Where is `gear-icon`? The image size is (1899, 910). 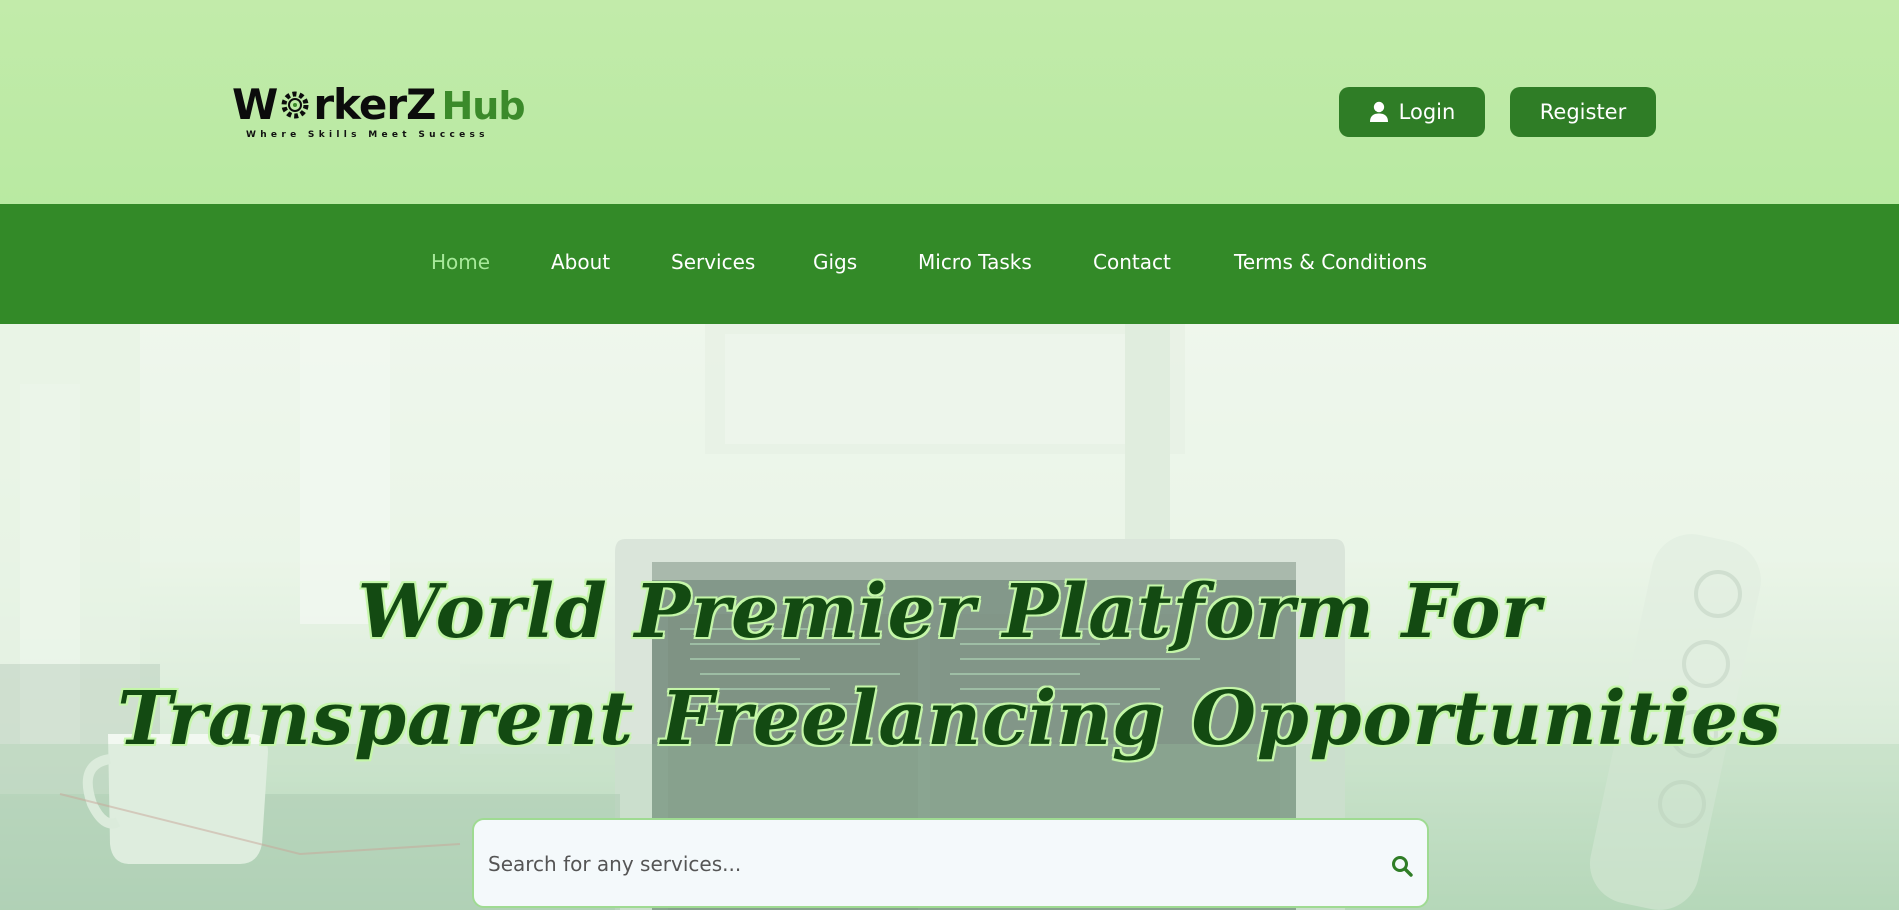 gear-icon is located at coordinates (295, 105).